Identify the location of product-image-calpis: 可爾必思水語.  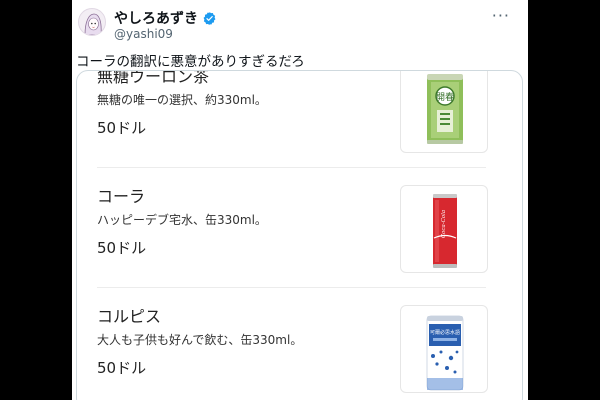
(444, 349).